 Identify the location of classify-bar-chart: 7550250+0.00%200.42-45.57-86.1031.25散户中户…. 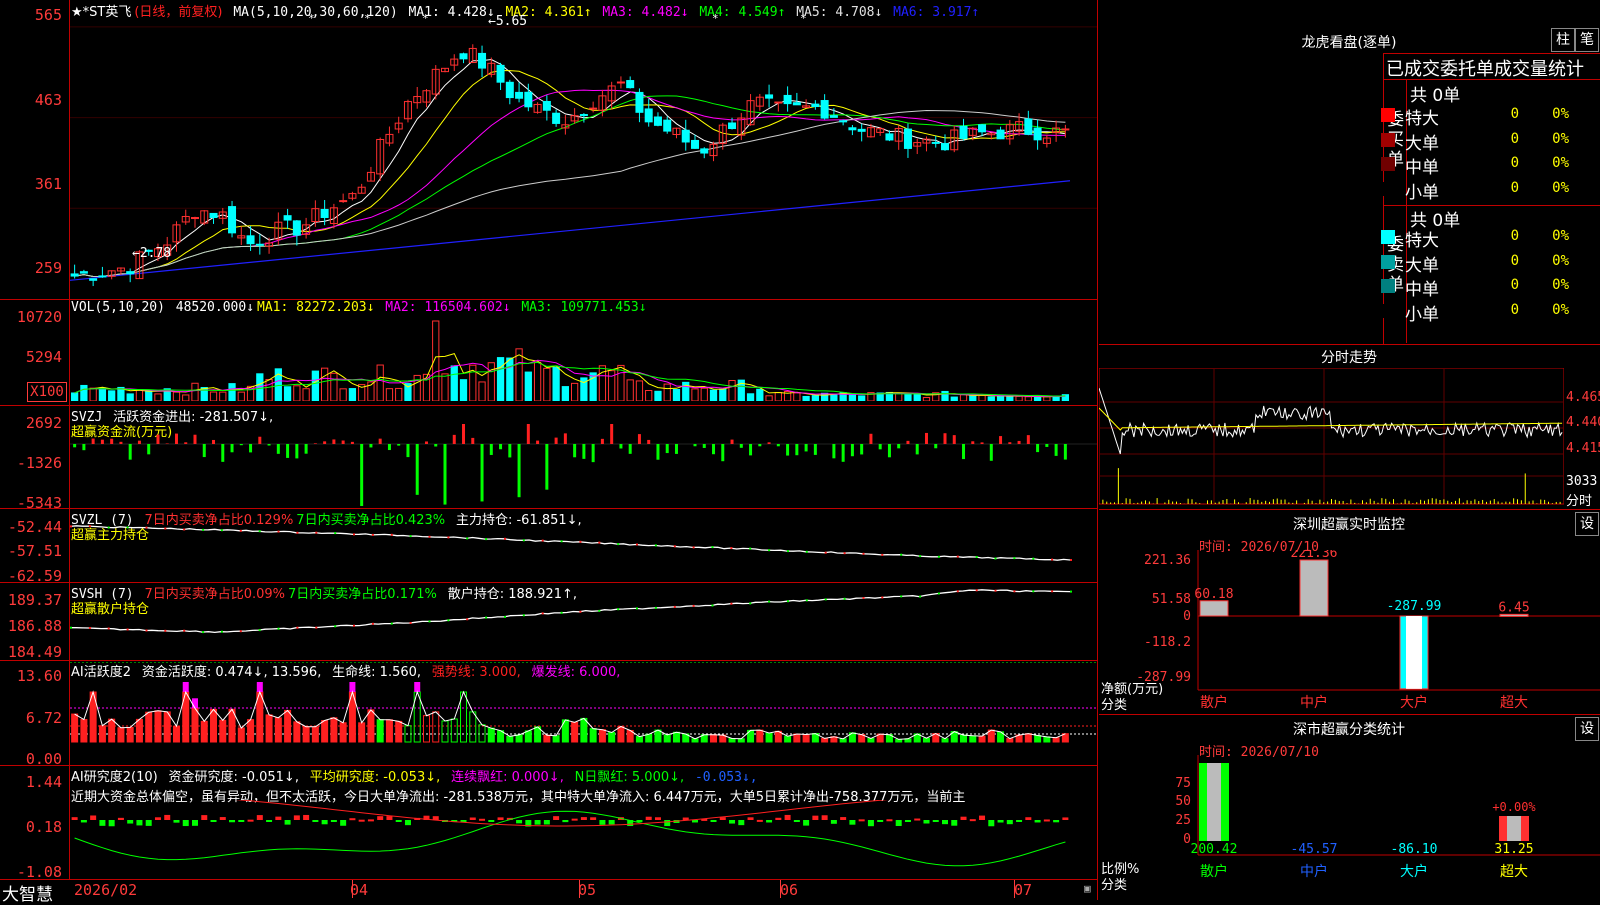
(1349, 827).